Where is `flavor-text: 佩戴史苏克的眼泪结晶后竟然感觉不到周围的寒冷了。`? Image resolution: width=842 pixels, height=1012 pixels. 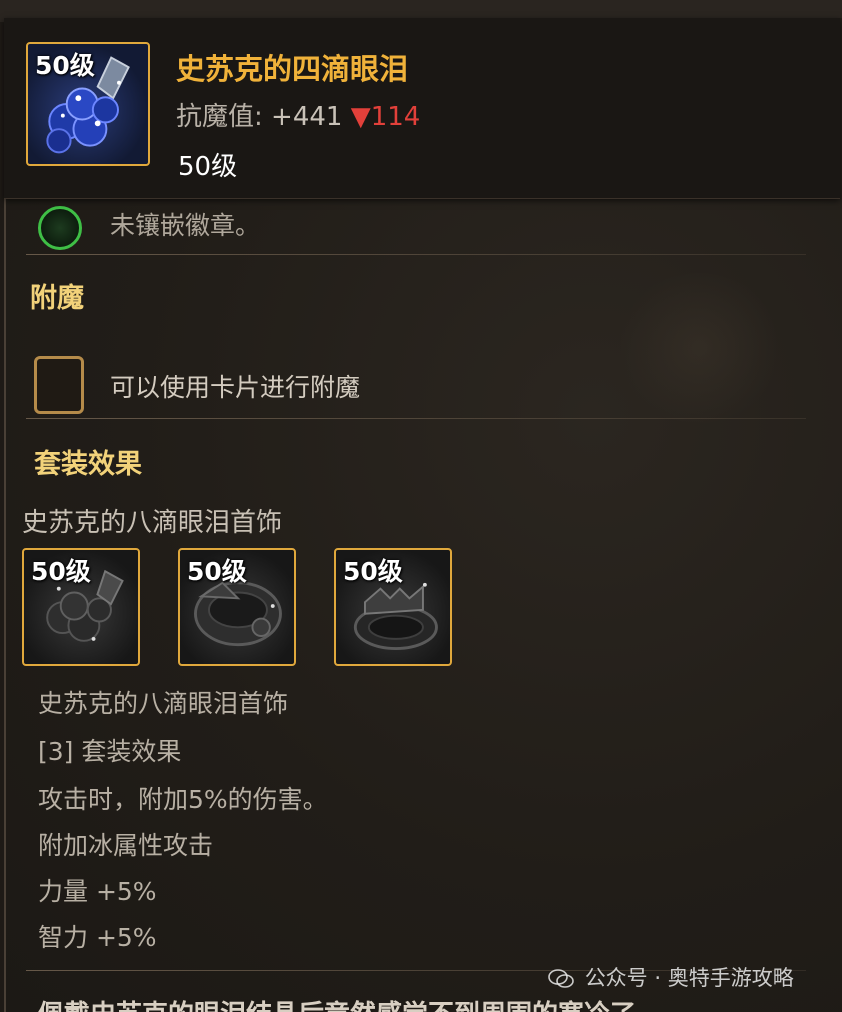
flavor-text: 佩戴史苏克的眼泪结晶后竟然感觉不到周围的寒冷了。 is located at coordinates (350, 1003).